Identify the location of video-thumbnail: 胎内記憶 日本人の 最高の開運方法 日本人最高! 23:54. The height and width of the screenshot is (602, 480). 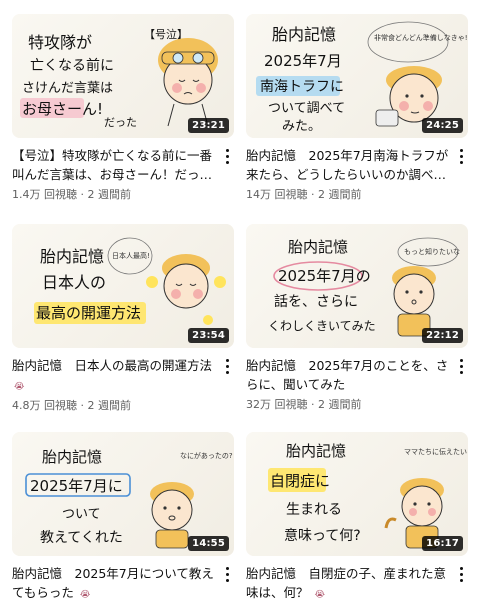
(123, 286).